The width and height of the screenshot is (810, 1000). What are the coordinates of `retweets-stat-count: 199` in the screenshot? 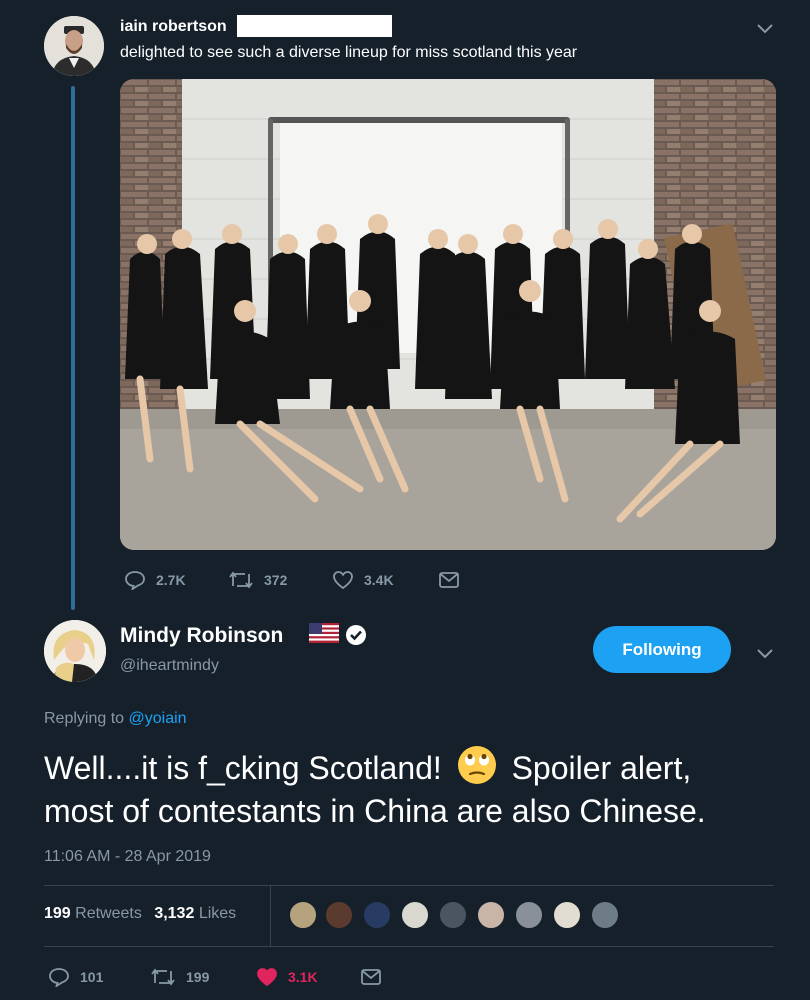 It's located at (57, 913).